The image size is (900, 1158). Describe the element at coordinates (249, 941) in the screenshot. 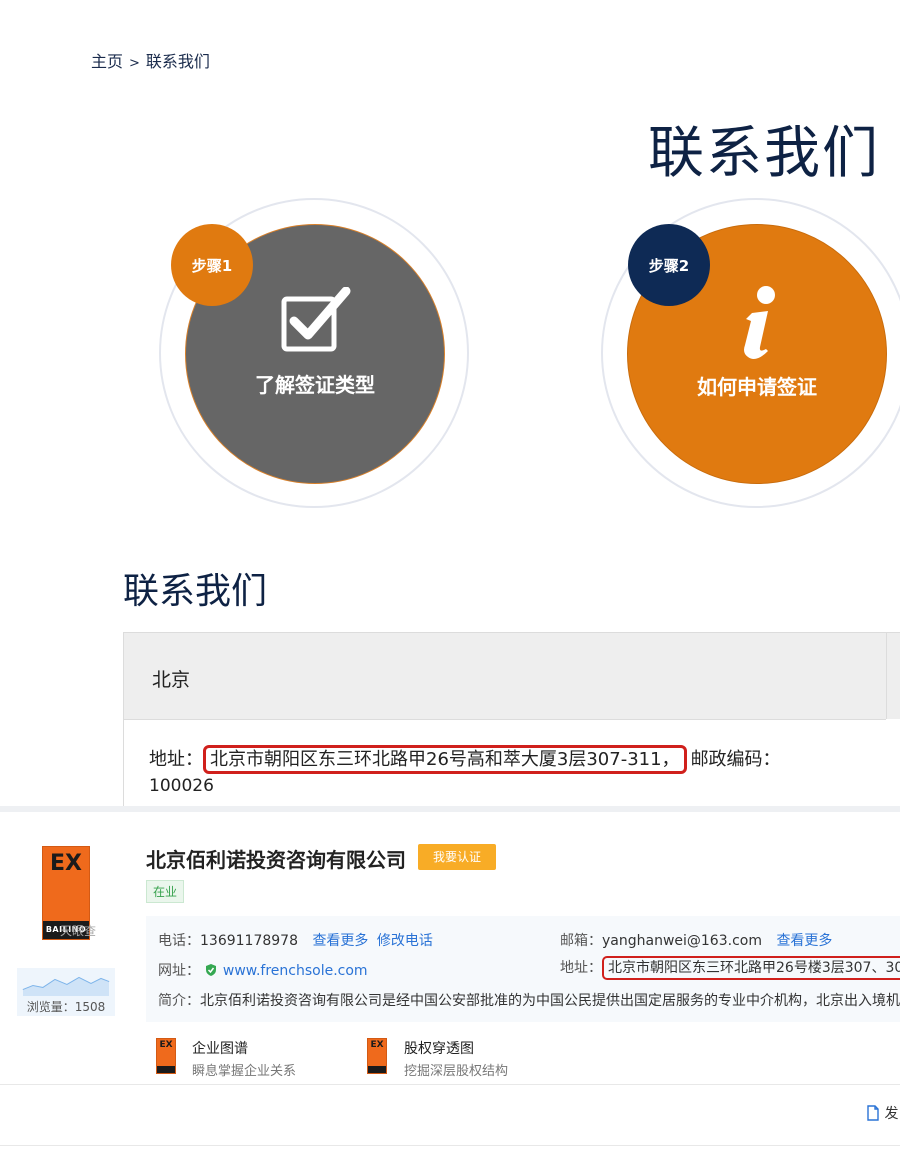

I see `phone-value: 13691178978` at that location.